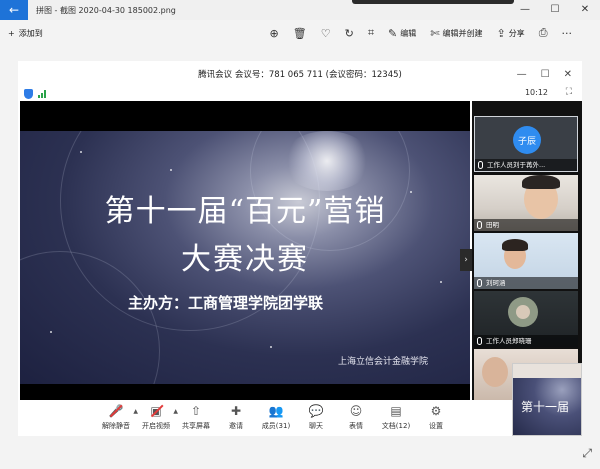  I want to click on invite-button: ✚ 邀请, so click(236, 417).